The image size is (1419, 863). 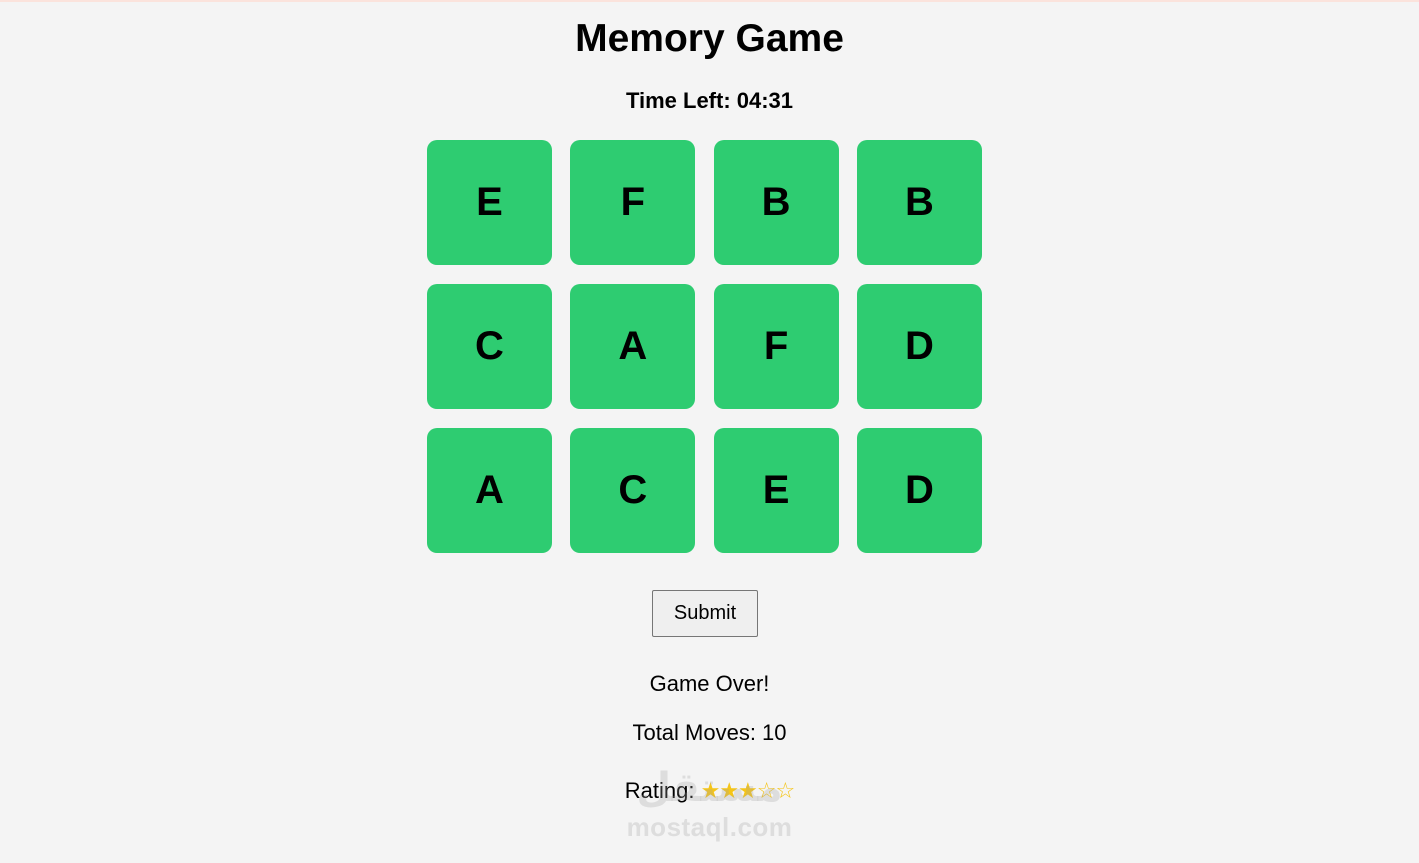 I want to click on game-over-message: Game Over!, so click(x=709, y=683).